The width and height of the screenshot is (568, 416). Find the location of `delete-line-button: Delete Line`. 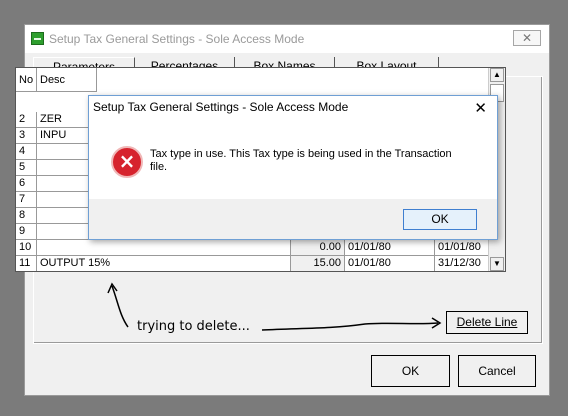

delete-line-button: Delete Line is located at coordinates (487, 322).